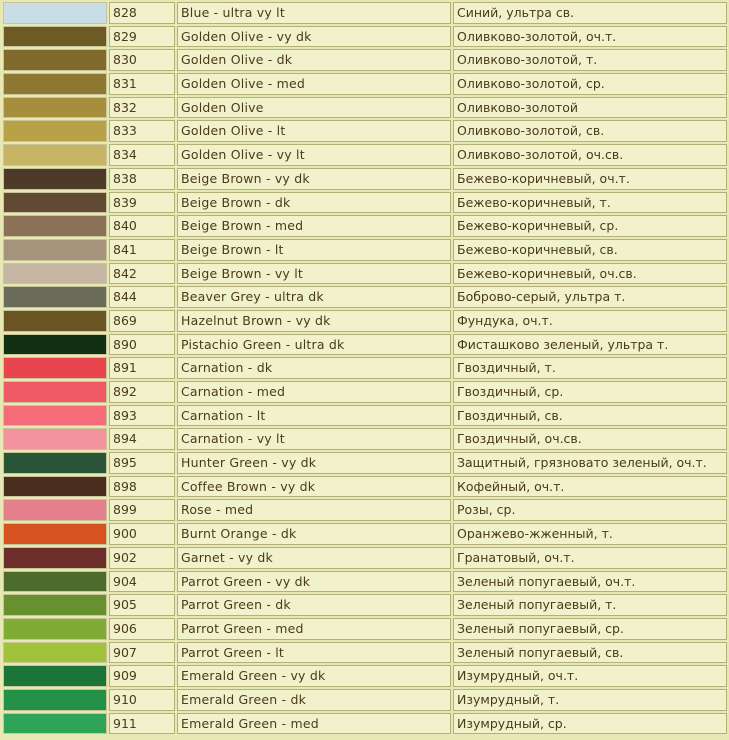 The width and height of the screenshot is (729, 740). Describe the element at coordinates (314, 155) in the screenshot. I see `english-name-cell: Golden Olive - vy lt` at that location.